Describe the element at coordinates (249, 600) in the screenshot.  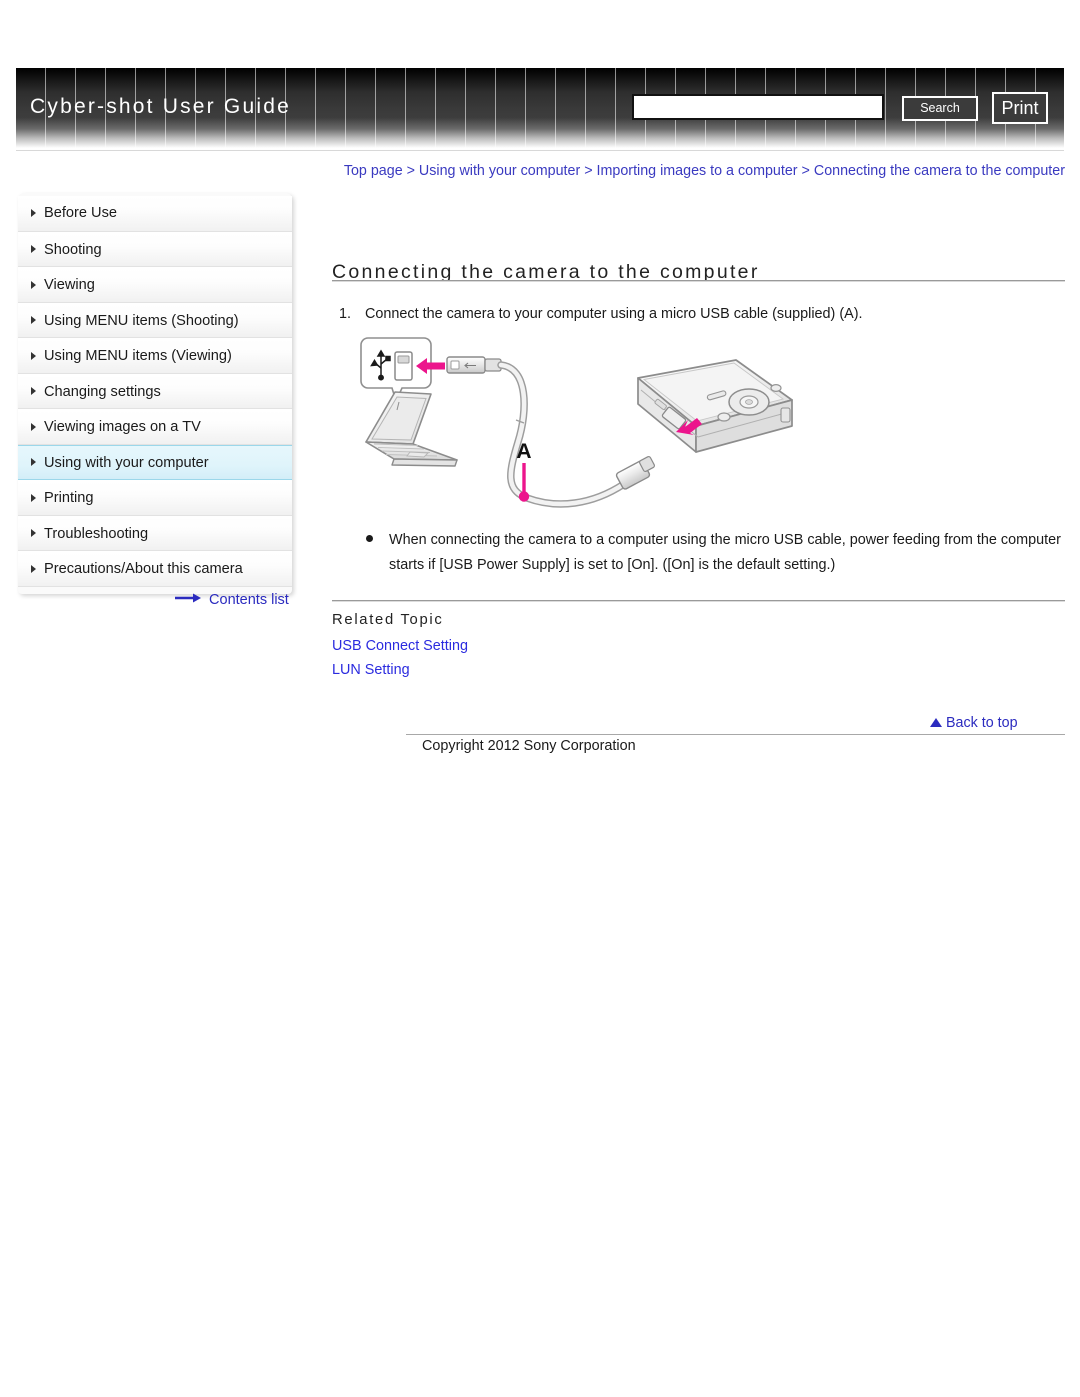
I see `contents-list-label: Contents list` at that location.